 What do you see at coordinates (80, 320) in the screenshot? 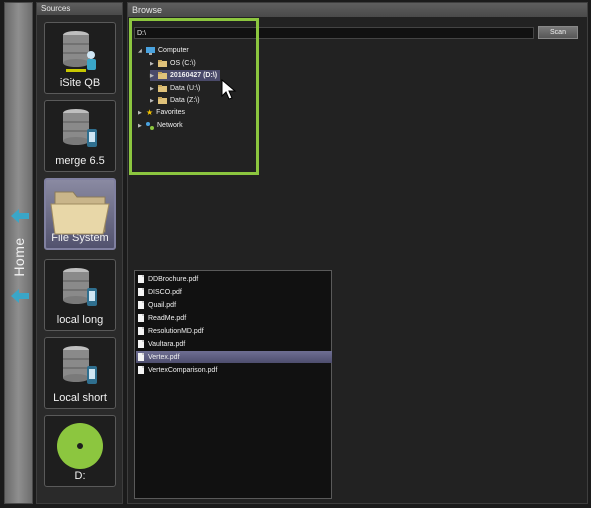
I see `source-label: local long` at bounding box center [80, 320].